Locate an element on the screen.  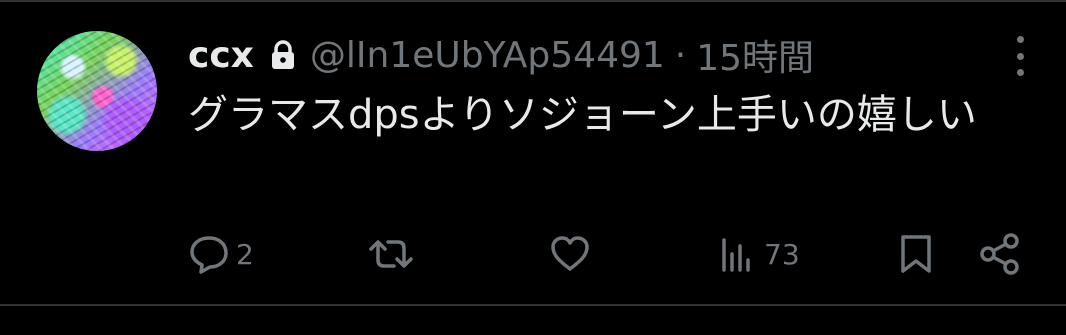
bottom-divider is located at coordinates (533, 305).